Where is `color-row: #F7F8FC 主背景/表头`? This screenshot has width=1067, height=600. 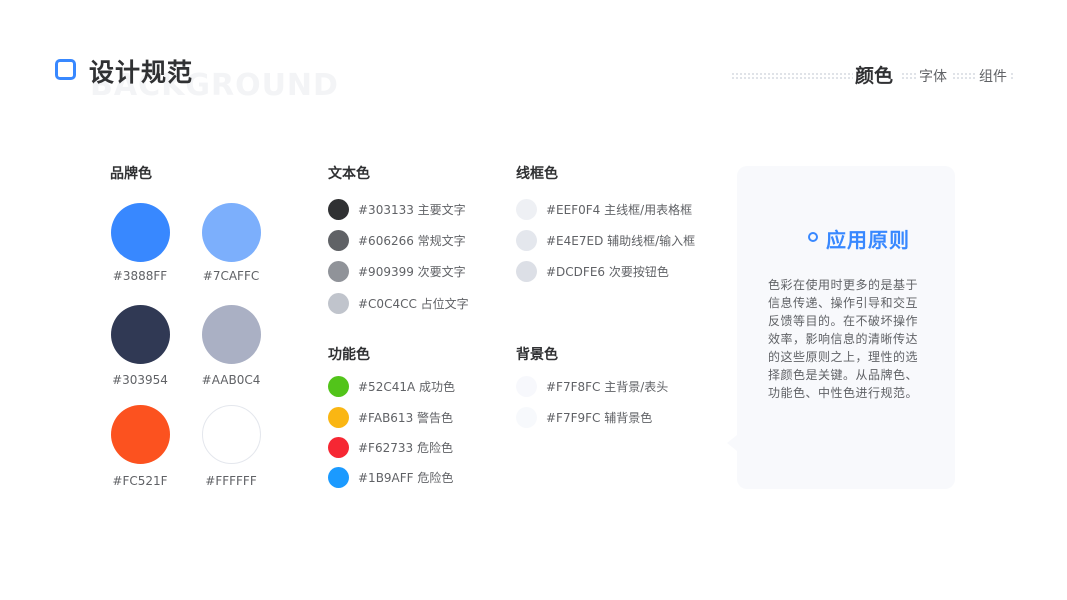
color-row: #F7F8FC 主背景/表头 is located at coordinates (592, 386).